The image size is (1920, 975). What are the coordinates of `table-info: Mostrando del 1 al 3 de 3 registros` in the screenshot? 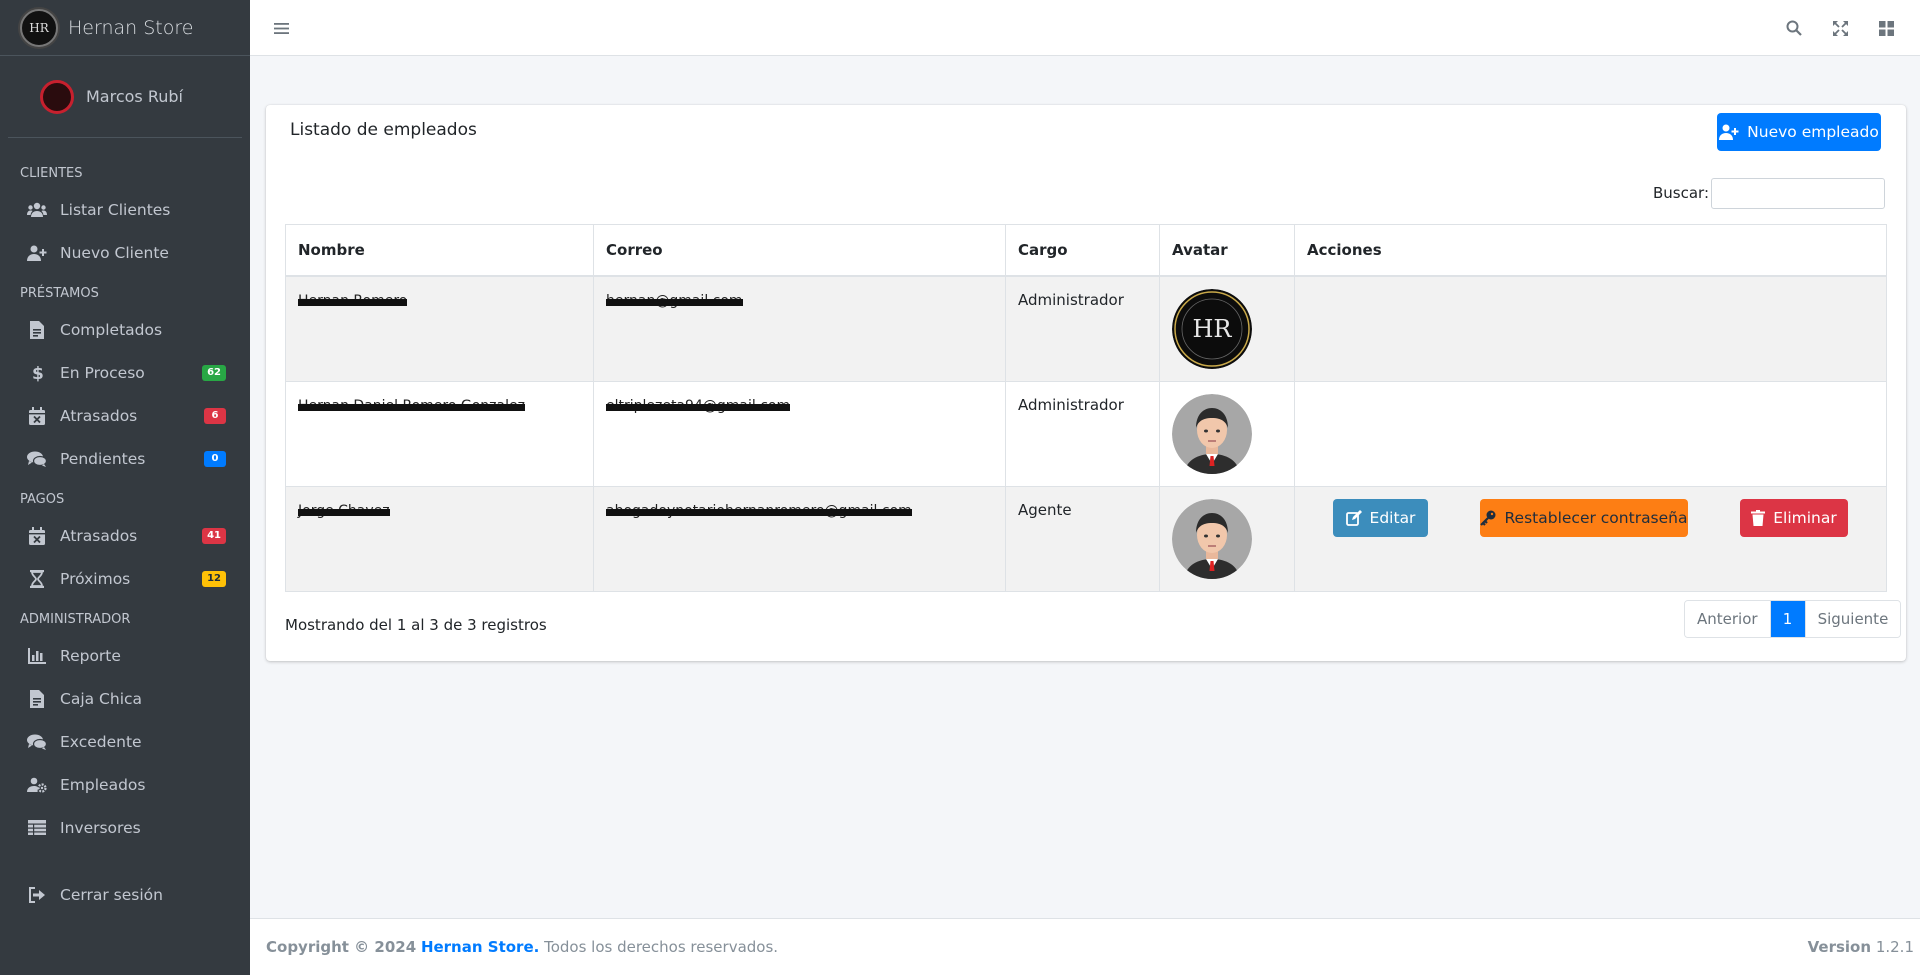 It's located at (416, 625).